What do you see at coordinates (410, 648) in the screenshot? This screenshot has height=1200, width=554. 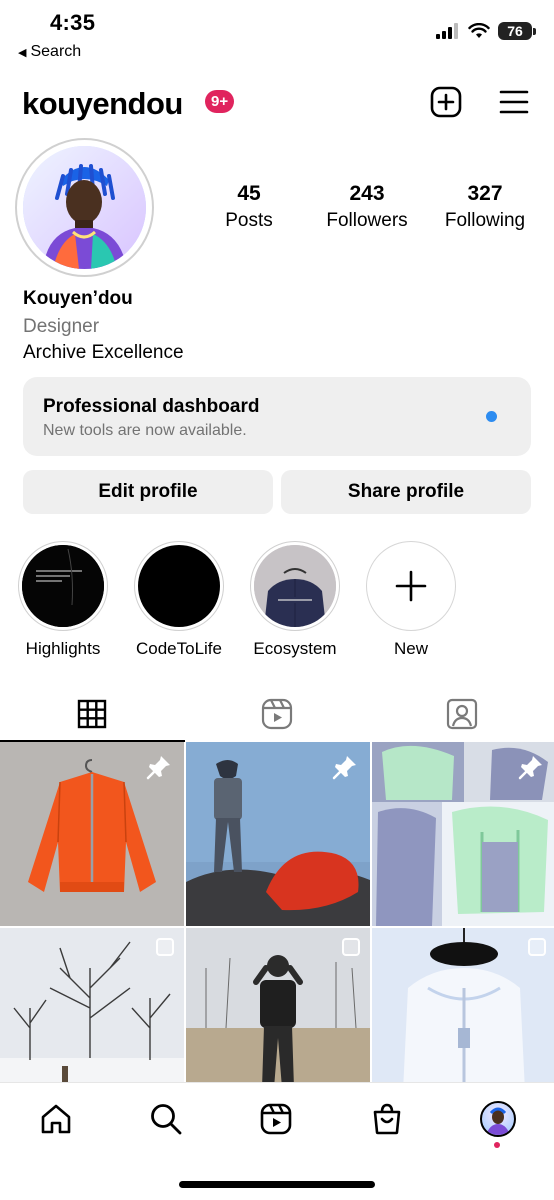 I see `highlight-label: New` at bounding box center [410, 648].